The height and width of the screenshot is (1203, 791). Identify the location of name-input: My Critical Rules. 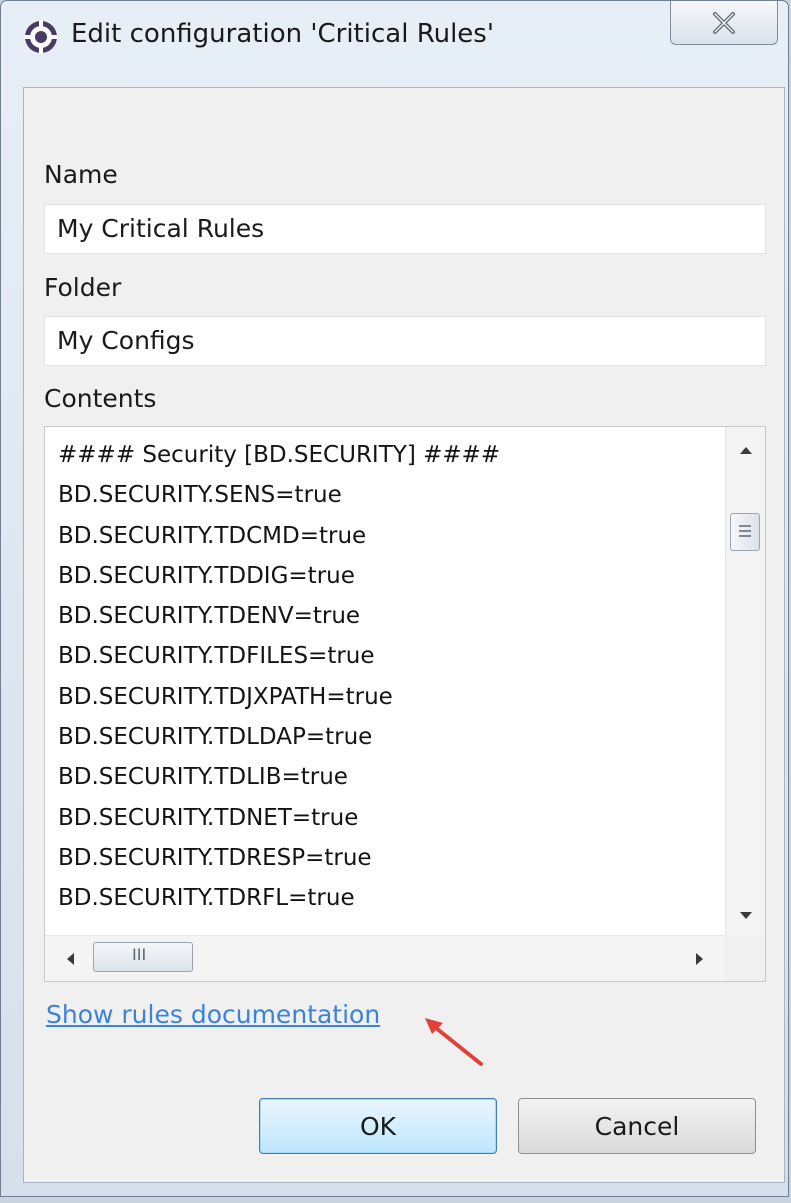
(405, 229).